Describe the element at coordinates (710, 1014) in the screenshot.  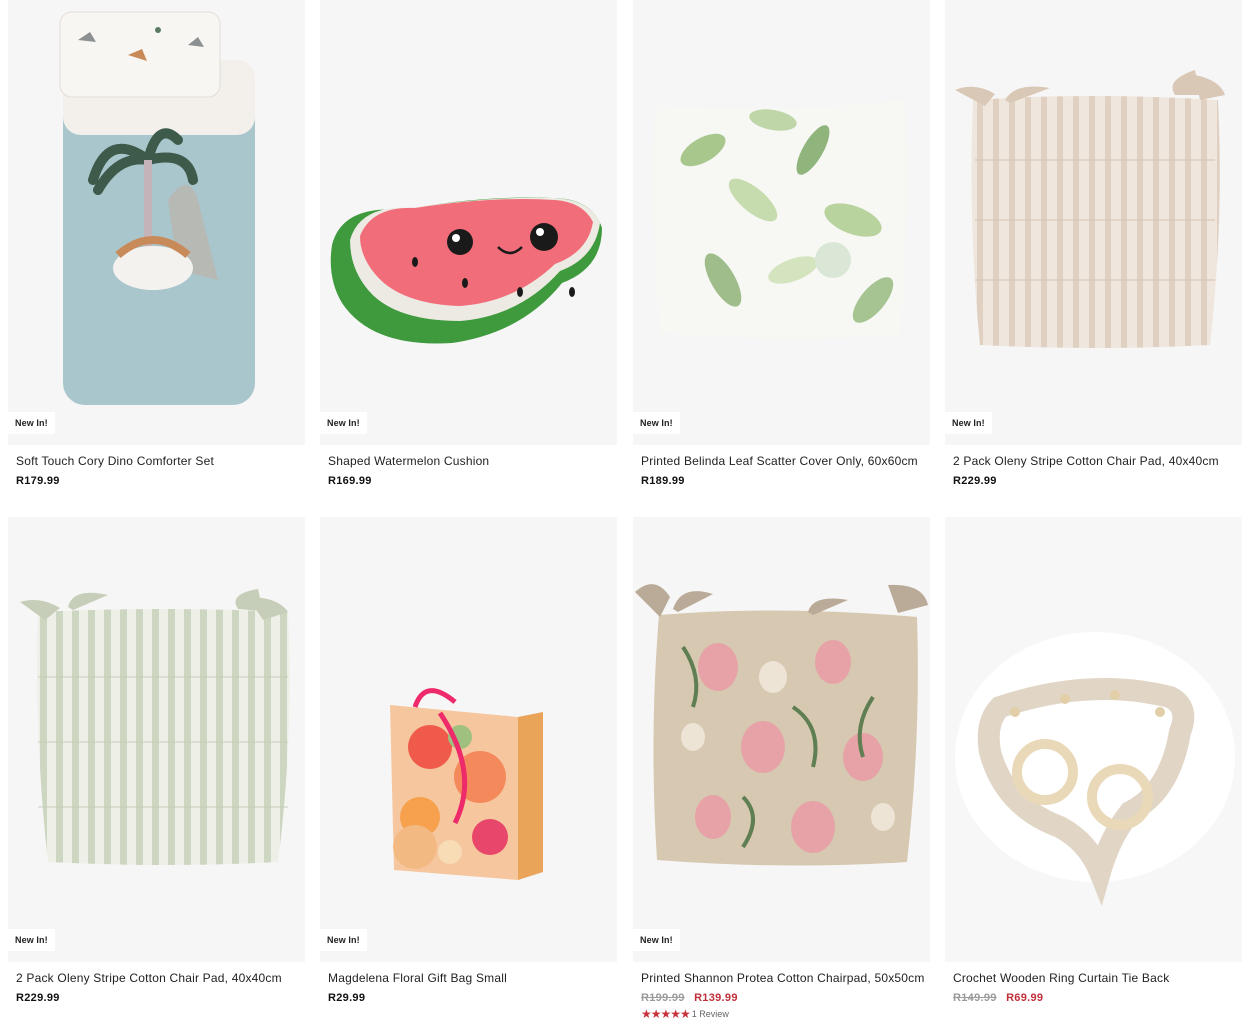
I see `review-count: 1 Review` at that location.